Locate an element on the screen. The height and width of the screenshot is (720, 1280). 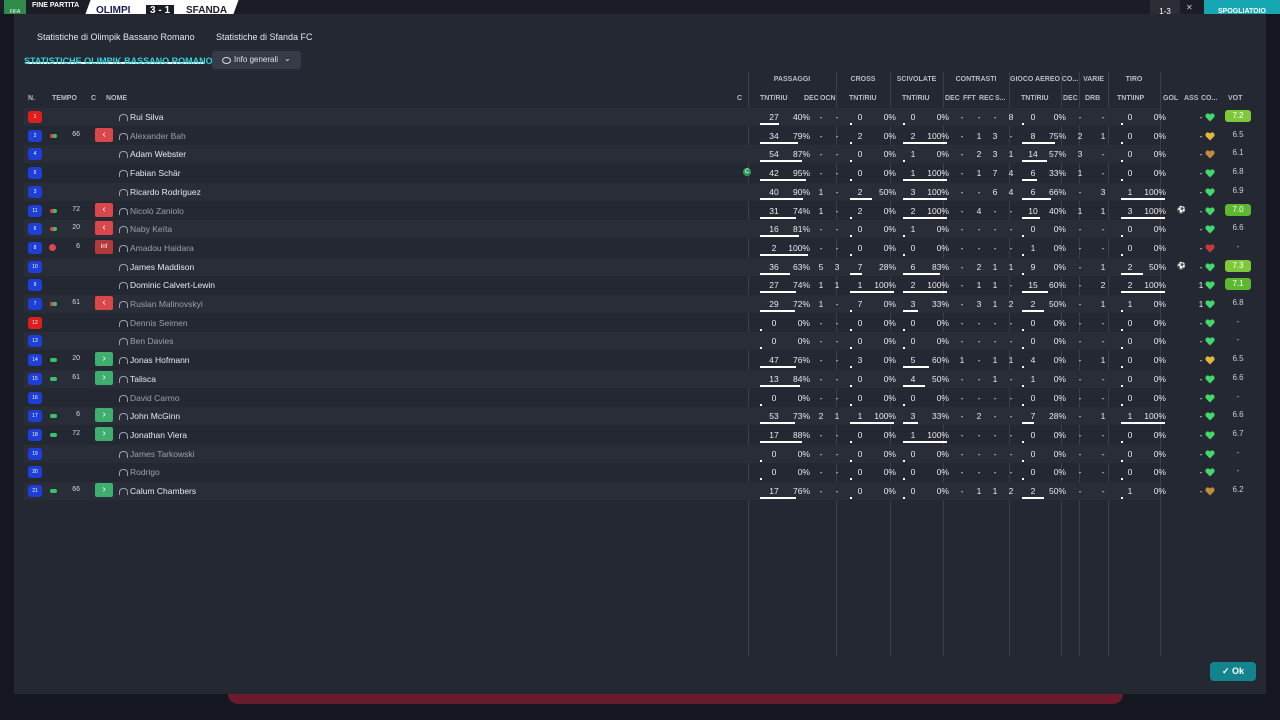
shots: 2 is located at coordinates (1130, 285).